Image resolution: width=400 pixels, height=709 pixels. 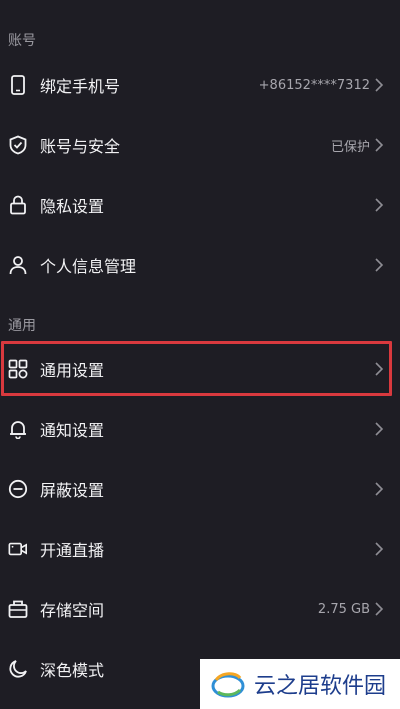 What do you see at coordinates (200, 85) in the screenshot?
I see `bind-phone-row: 绑定手机号 +86152****7312` at bounding box center [200, 85].